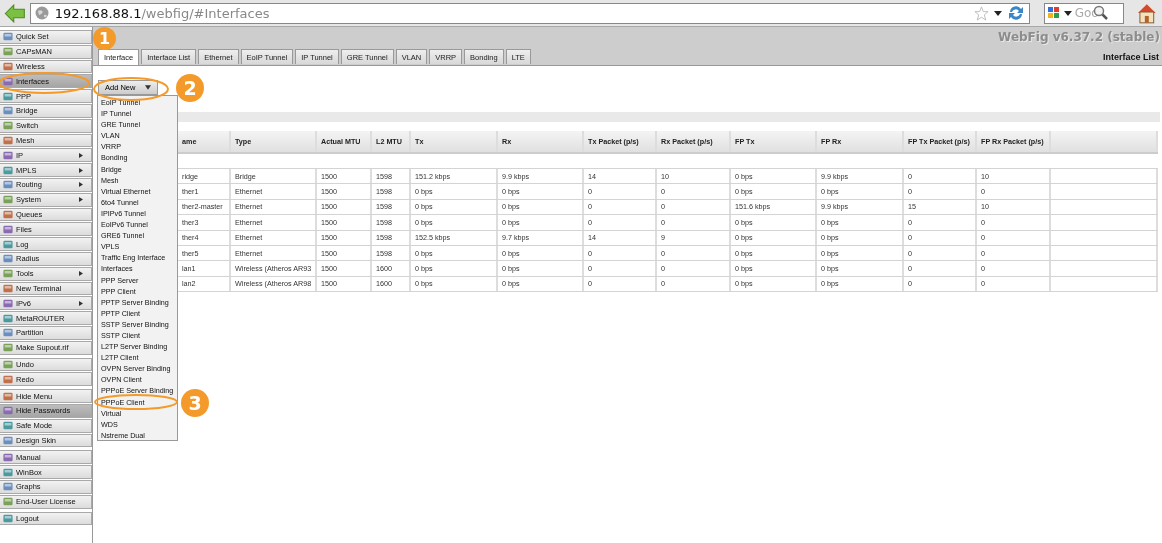  What do you see at coordinates (1079, 37) in the screenshot?
I see `version-label: WebFig v6.37.2 (stable)` at bounding box center [1079, 37].